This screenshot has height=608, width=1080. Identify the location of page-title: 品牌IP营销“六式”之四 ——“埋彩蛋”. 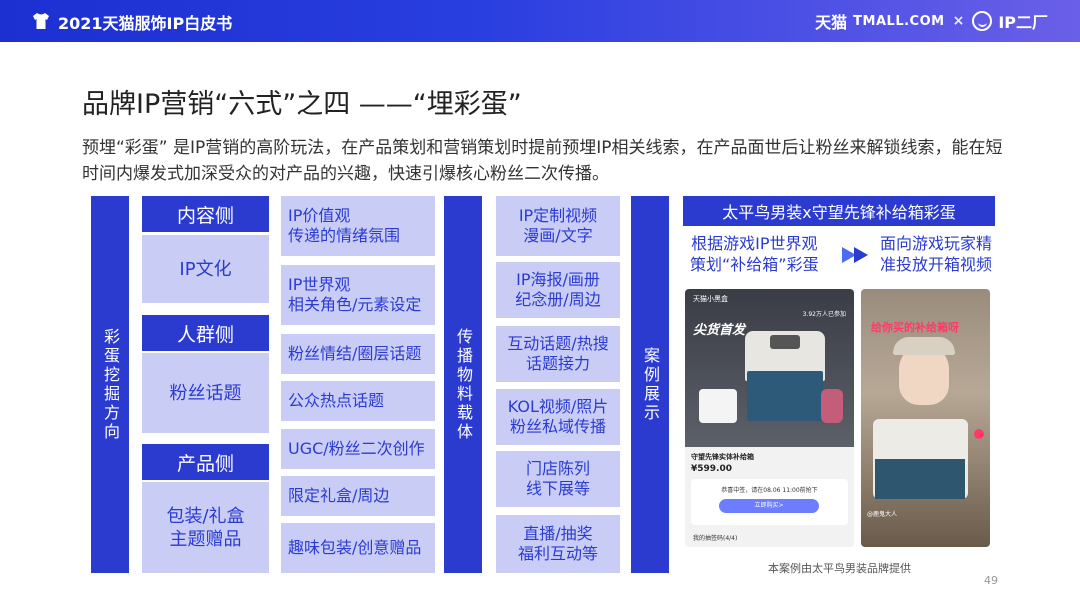
(302, 104).